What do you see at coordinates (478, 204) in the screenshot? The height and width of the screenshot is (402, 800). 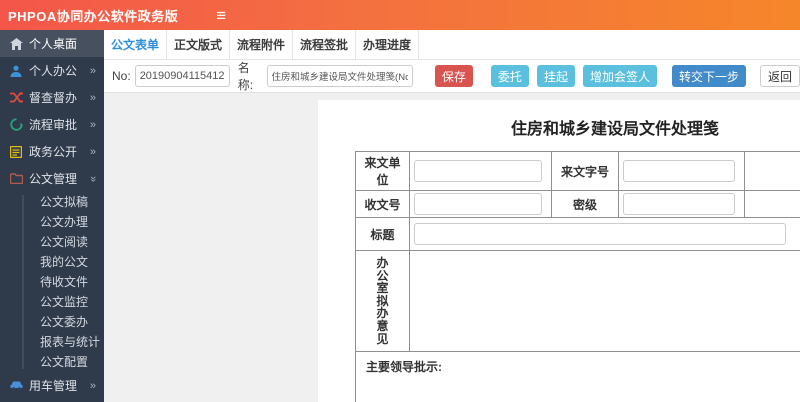 I see `receive-no-input` at bounding box center [478, 204].